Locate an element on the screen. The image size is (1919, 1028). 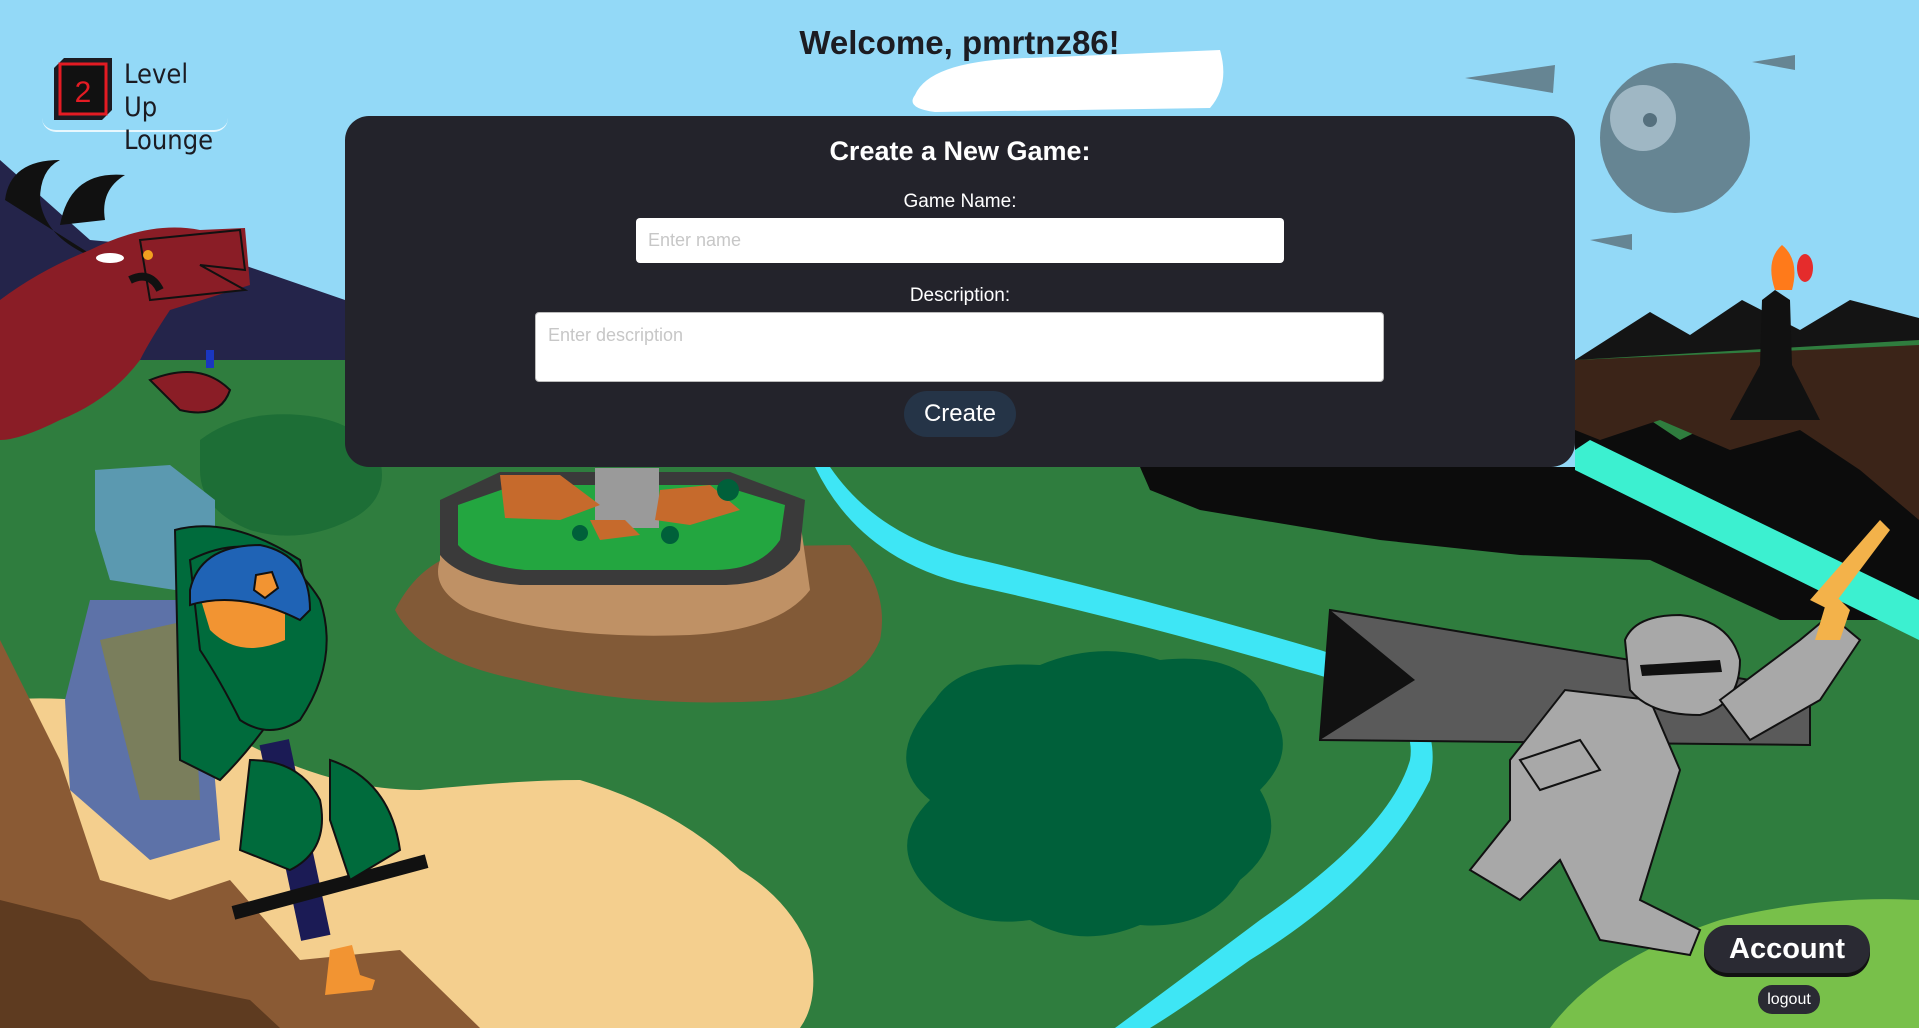
welcome-heading: Welcome, pmrtnz86! is located at coordinates (959, 42).